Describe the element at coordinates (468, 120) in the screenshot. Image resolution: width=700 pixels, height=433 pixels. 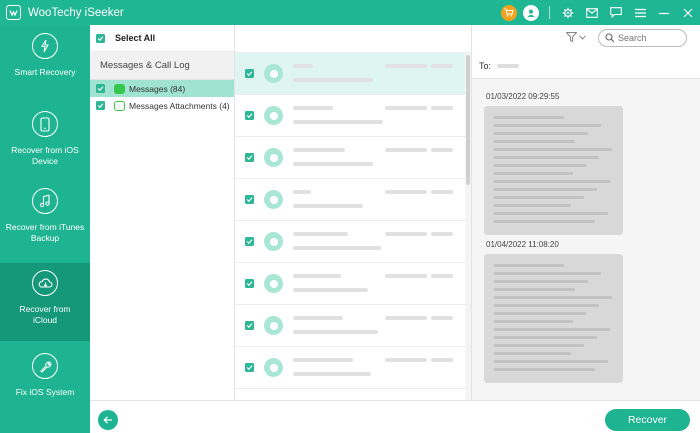
I see `scrollbar-thumb` at that location.